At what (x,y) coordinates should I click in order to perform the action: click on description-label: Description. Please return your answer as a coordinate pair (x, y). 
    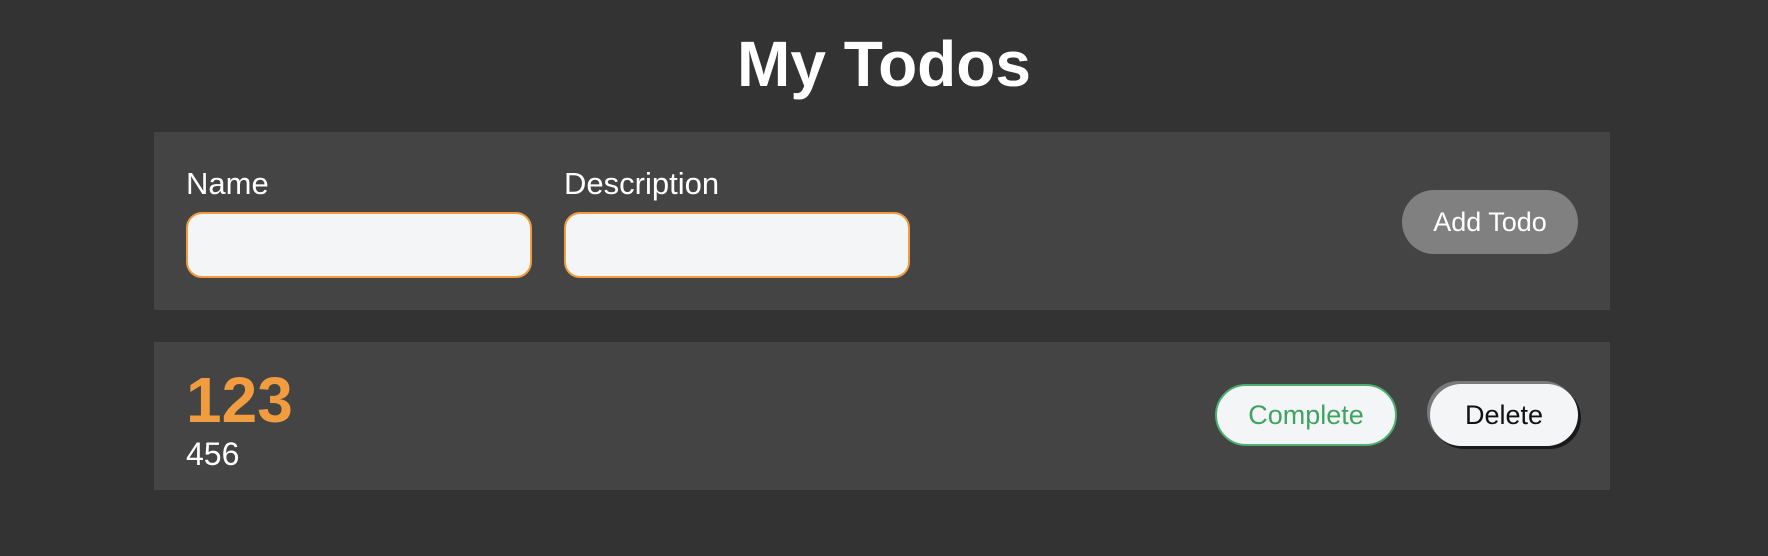
    Looking at the image, I should click on (642, 183).